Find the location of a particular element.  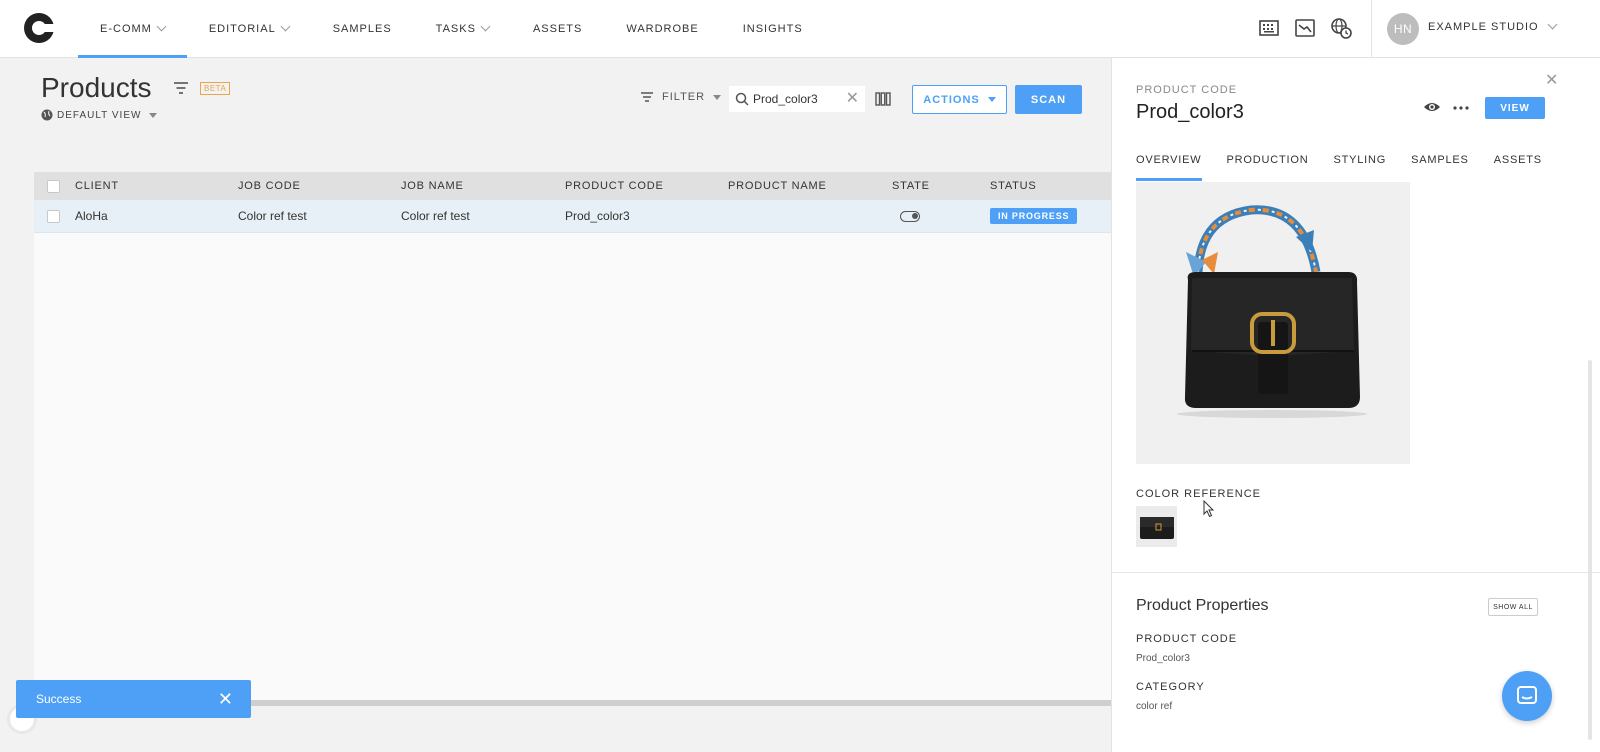

column-header-client: CLIENT is located at coordinates (97, 186).